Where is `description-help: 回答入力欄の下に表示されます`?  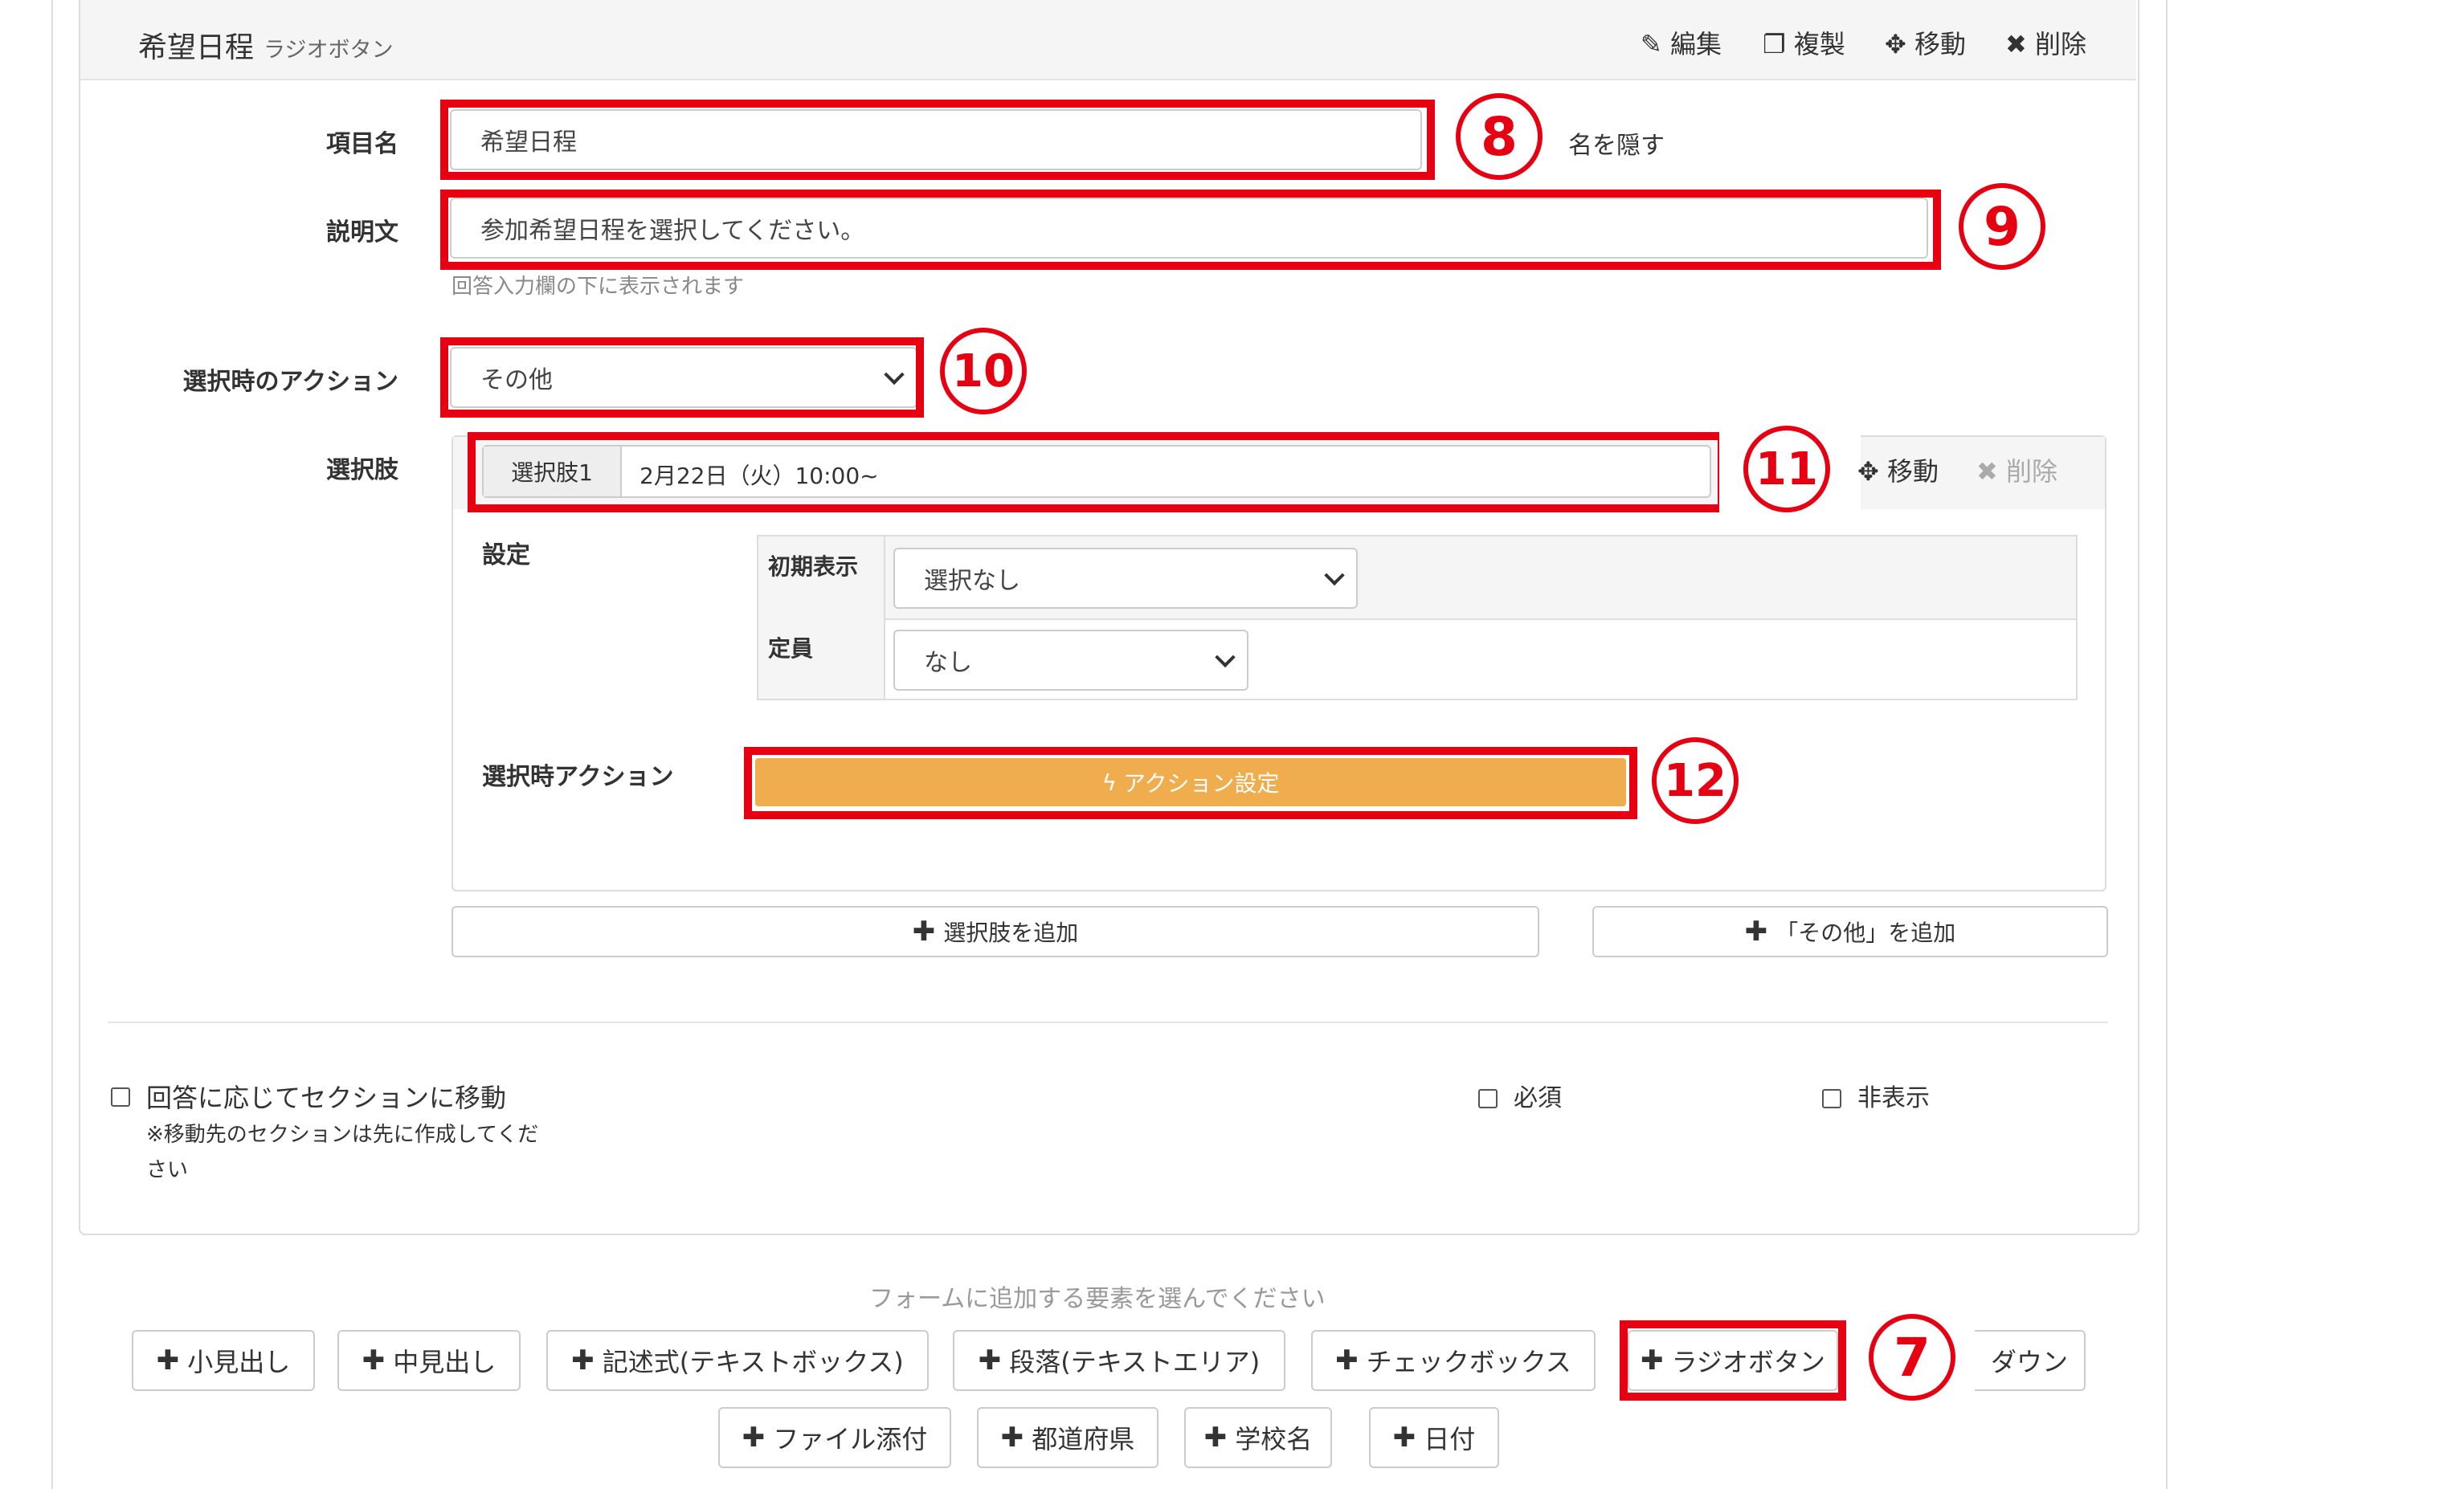
description-help: 回答入力欄の下に表示されます is located at coordinates (598, 287).